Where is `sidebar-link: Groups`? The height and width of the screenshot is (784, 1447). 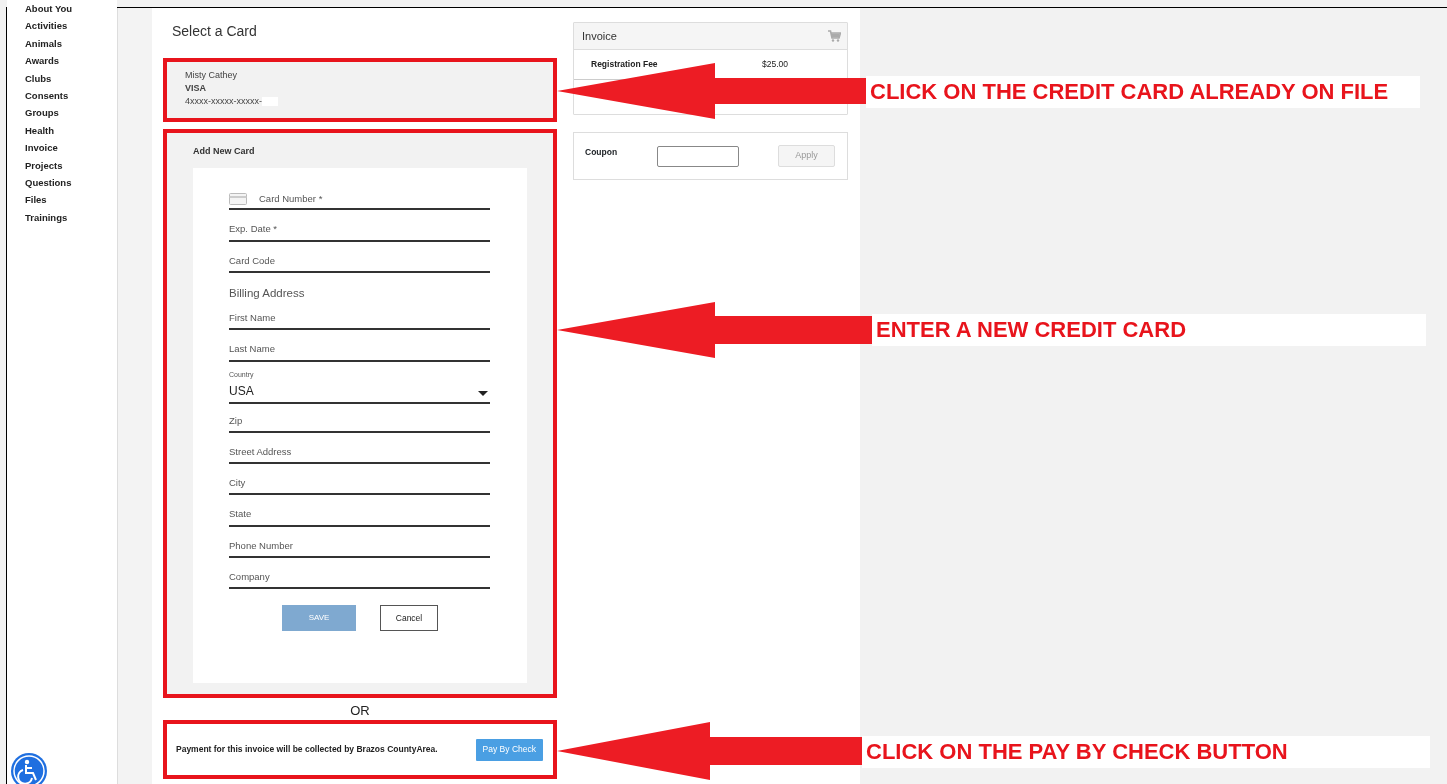 sidebar-link: Groups is located at coordinates (71, 113).